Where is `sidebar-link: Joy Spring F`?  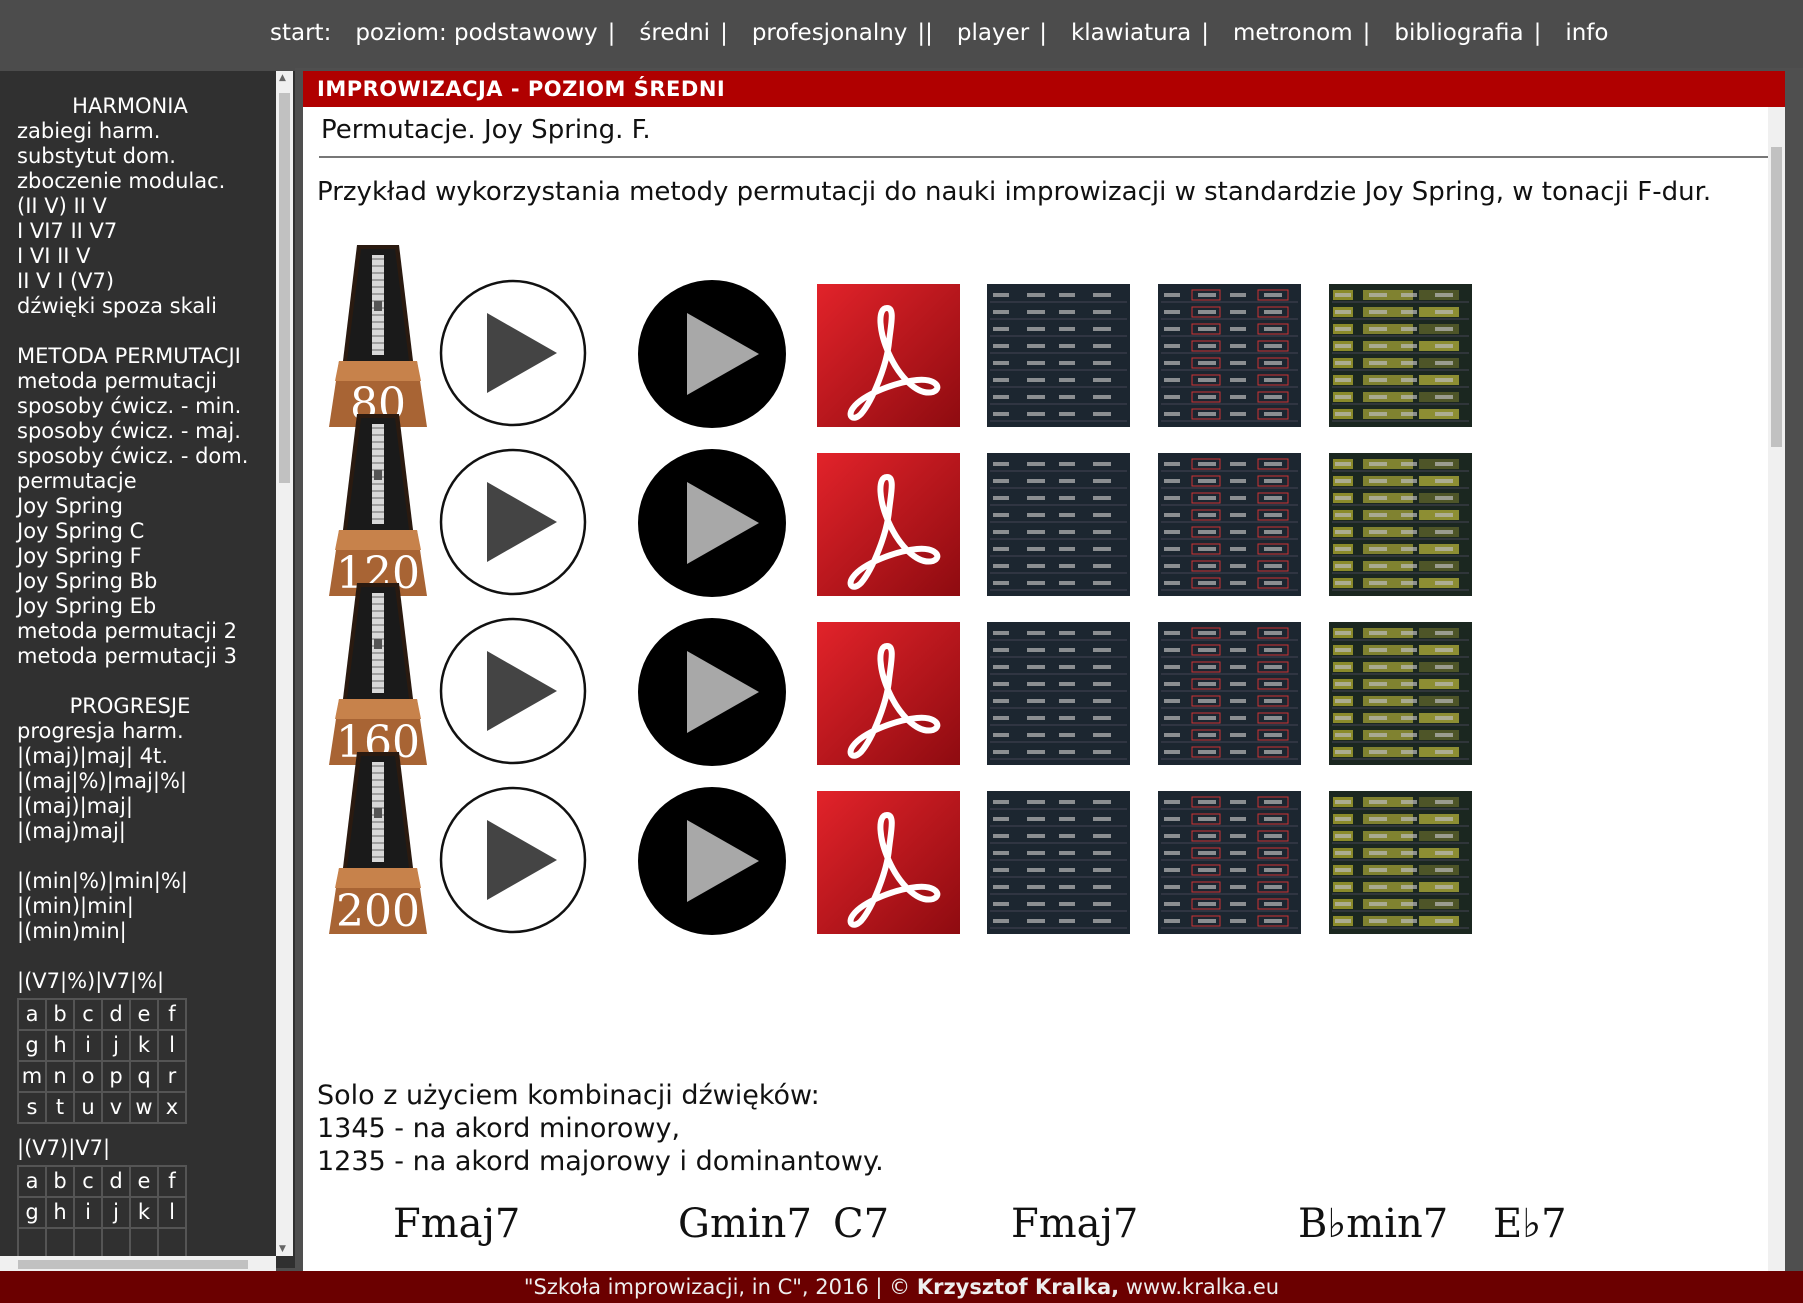 sidebar-link: Joy Spring F is located at coordinates (146, 556).